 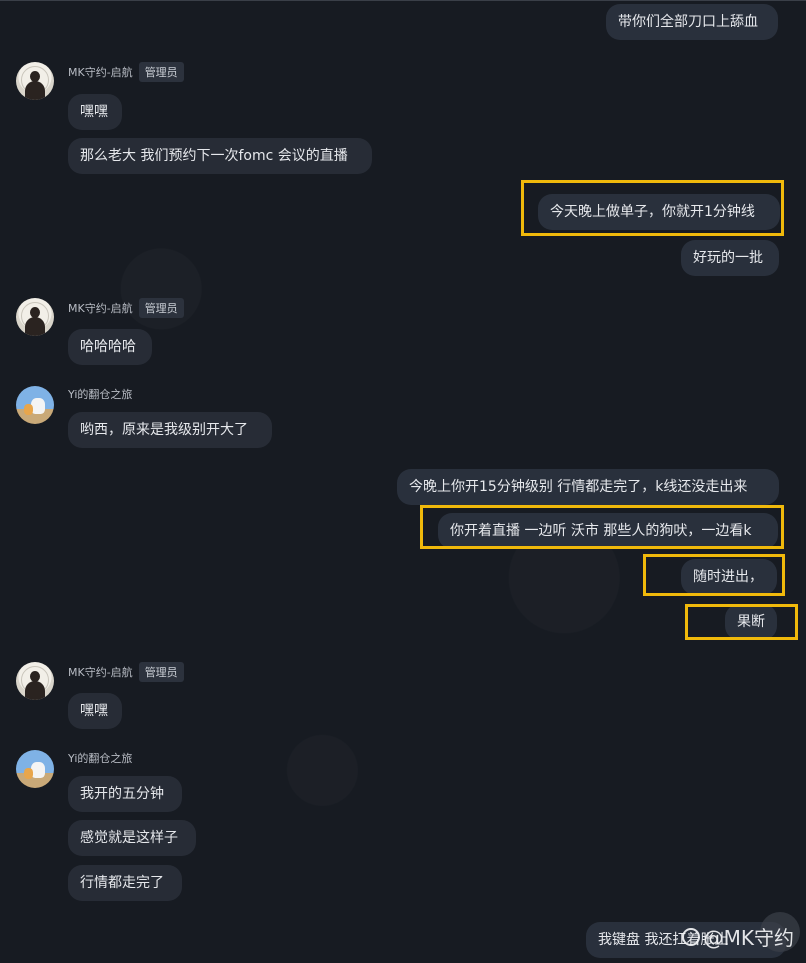 I want to click on message-text: 今晚上你开15分钟级别 行情都走完了，k线还没走出来, so click(x=578, y=487).